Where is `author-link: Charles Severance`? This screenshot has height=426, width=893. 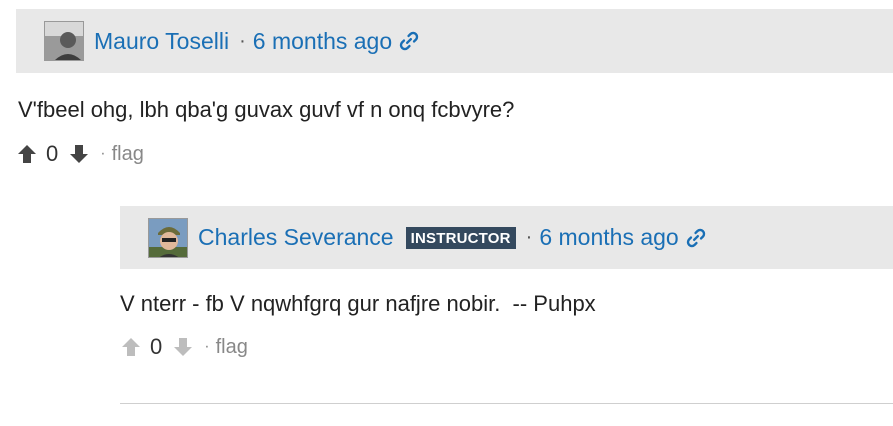 author-link: Charles Severance is located at coordinates (296, 237).